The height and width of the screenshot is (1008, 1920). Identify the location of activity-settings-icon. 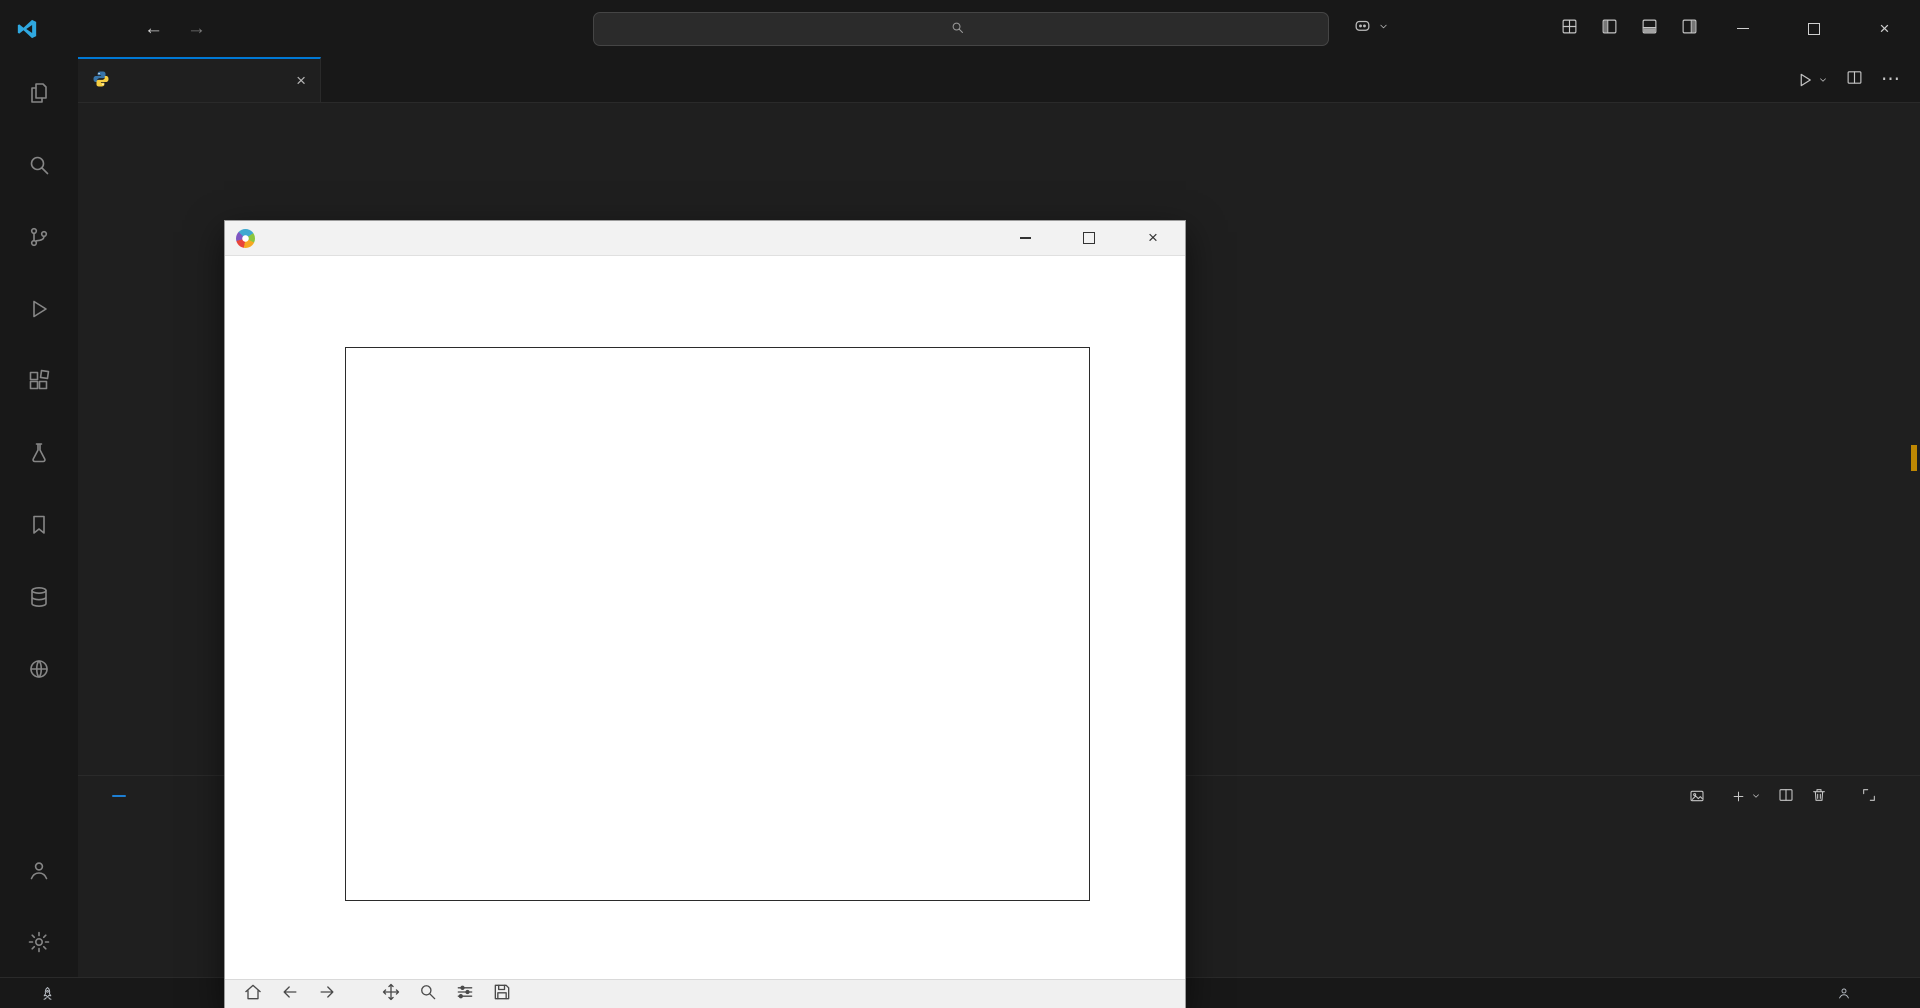
(39, 942).